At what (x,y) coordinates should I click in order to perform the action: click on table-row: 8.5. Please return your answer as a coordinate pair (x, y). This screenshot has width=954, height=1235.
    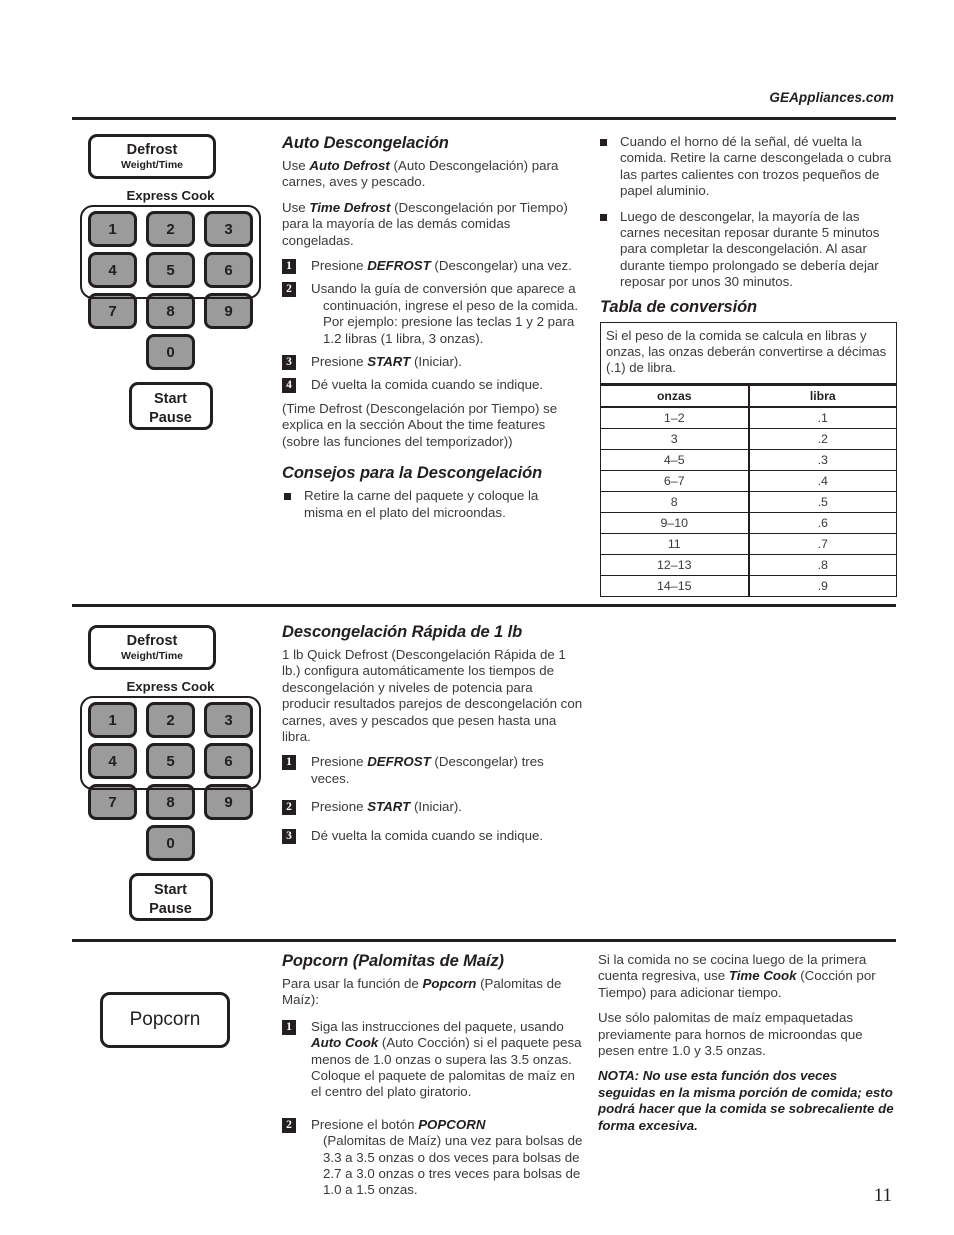
    Looking at the image, I should click on (748, 501).